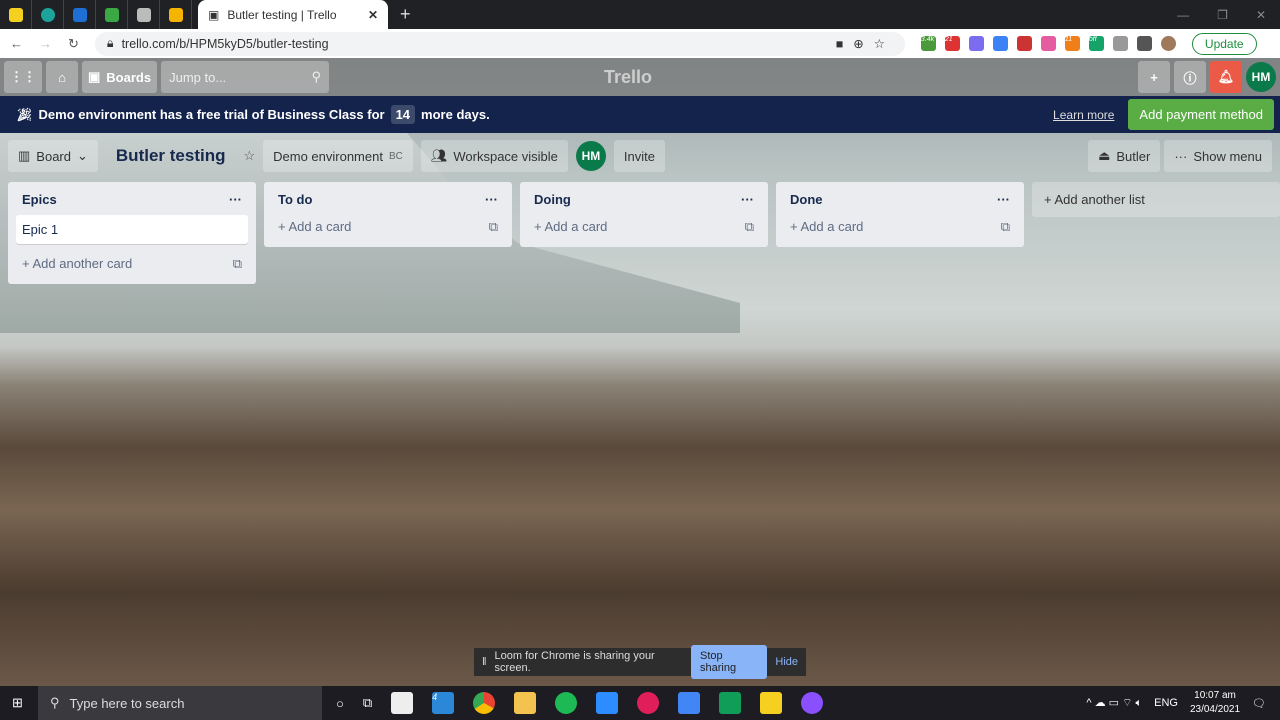  What do you see at coordinates (639, 156) in the screenshot?
I see `invite-button: Invite` at bounding box center [639, 156].